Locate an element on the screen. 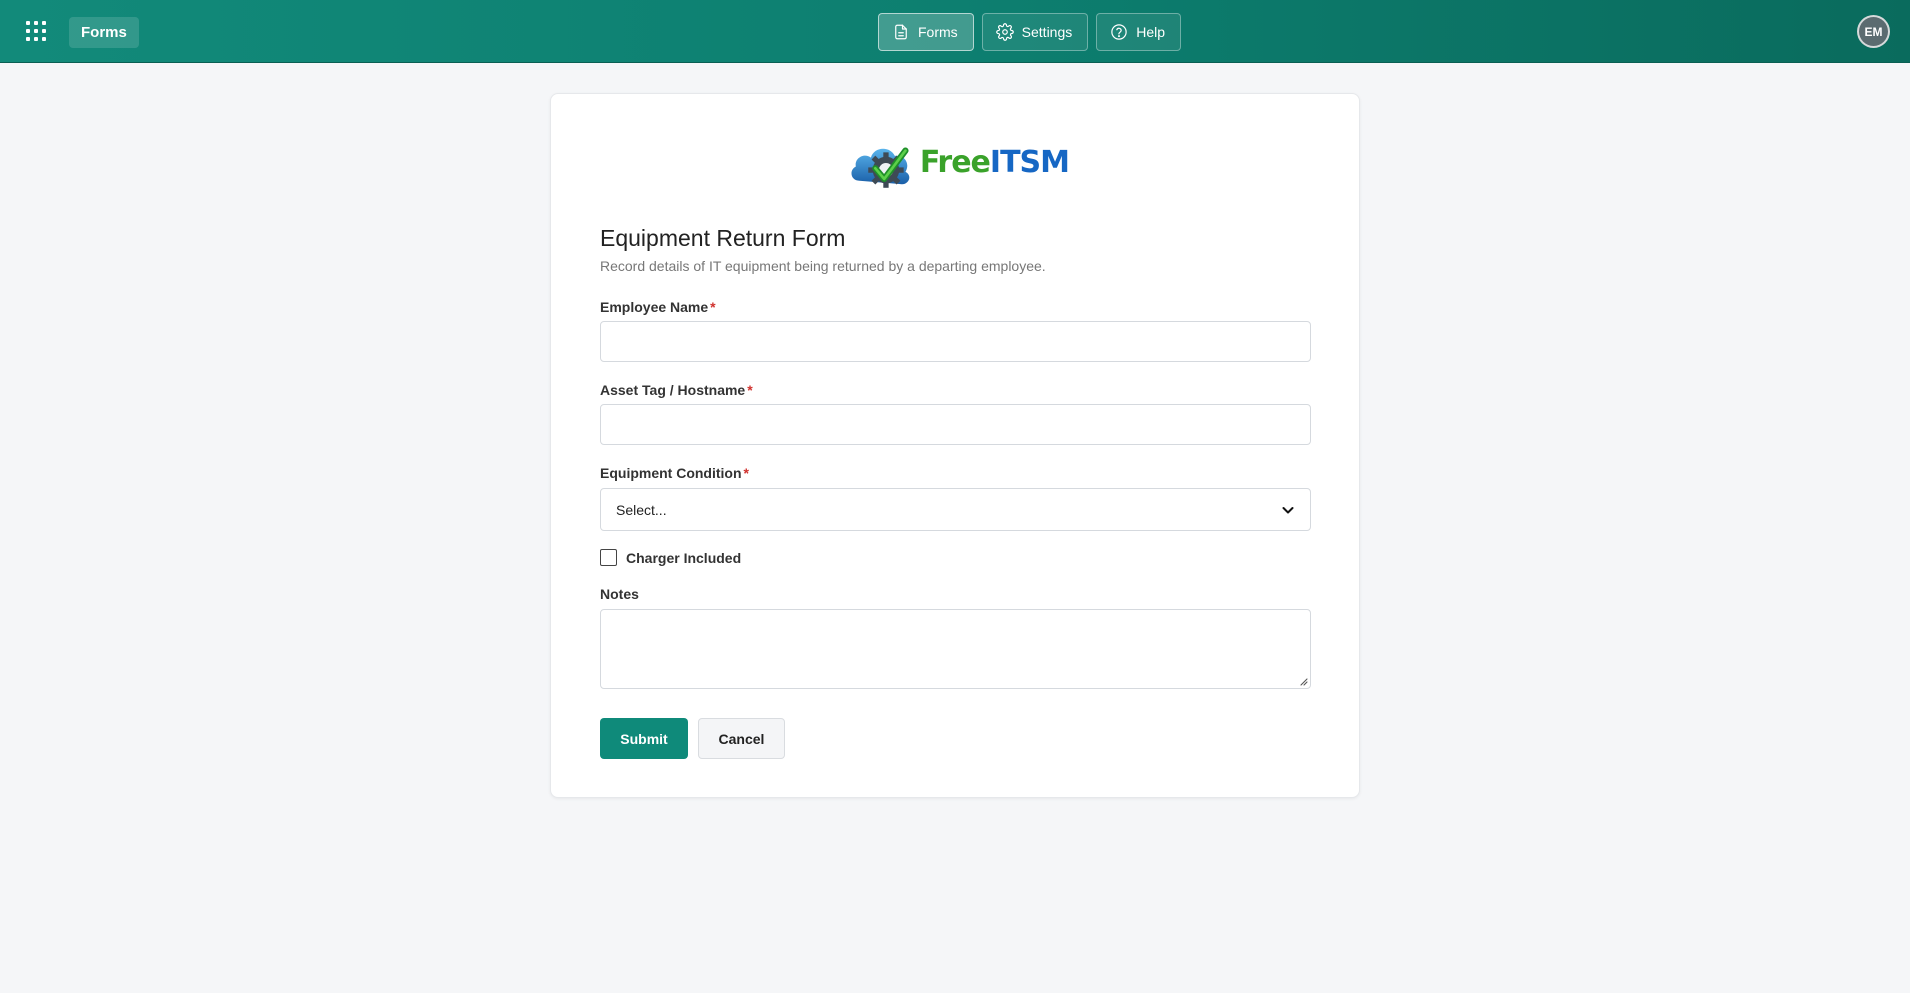 This screenshot has width=1910, height=993. submit-button: Submit is located at coordinates (644, 738).